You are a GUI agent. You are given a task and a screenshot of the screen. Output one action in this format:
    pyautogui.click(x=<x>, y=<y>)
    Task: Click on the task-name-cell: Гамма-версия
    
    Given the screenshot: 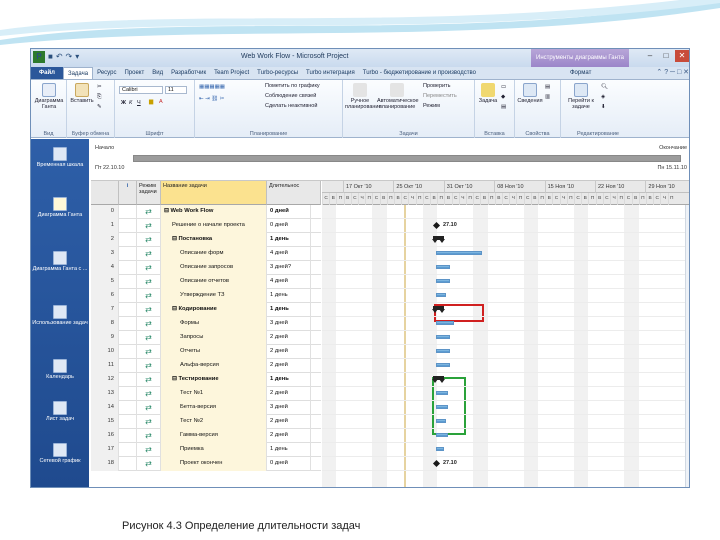 What is the action you would take?
    pyautogui.click(x=214, y=436)
    